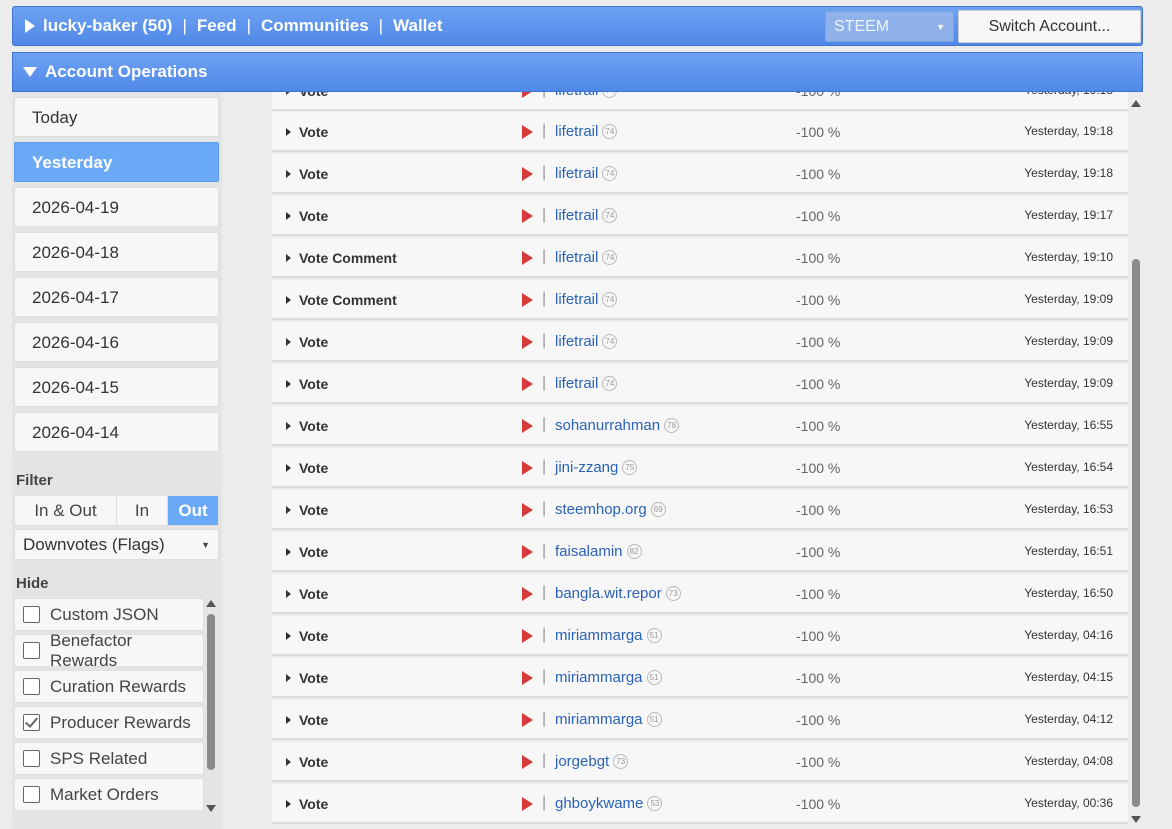 The height and width of the screenshot is (829, 1172). Describe the element at coordinates (116, 297) in the screenshot. I see `day-item: 2026-04-17` at that location.